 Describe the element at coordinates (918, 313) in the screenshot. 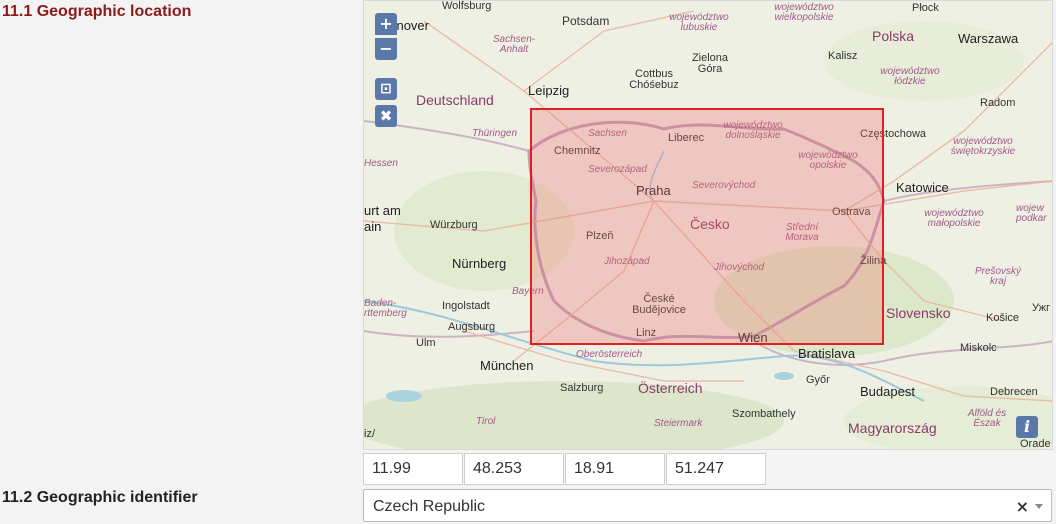

I see `map-label-slovensko: Slovensko` at that location.